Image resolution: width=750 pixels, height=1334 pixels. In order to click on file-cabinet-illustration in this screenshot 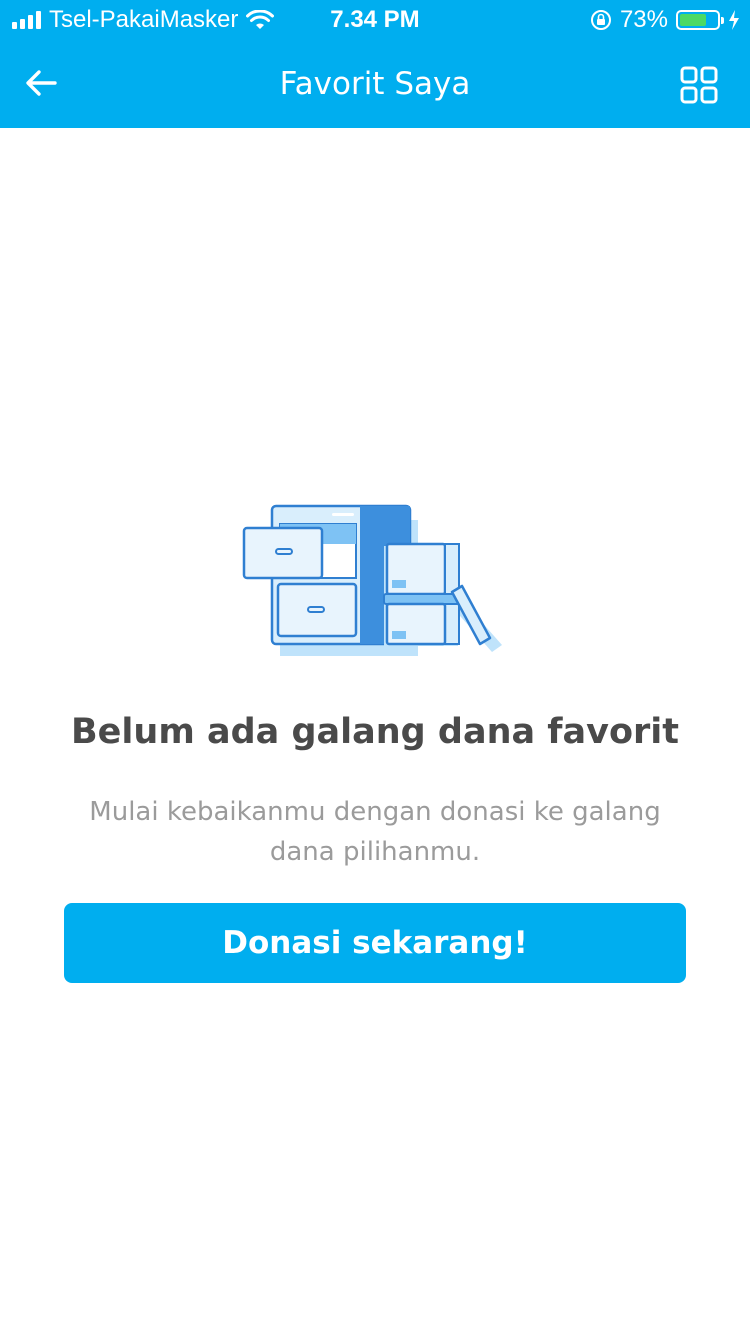, I will do `click(372, 580)`.